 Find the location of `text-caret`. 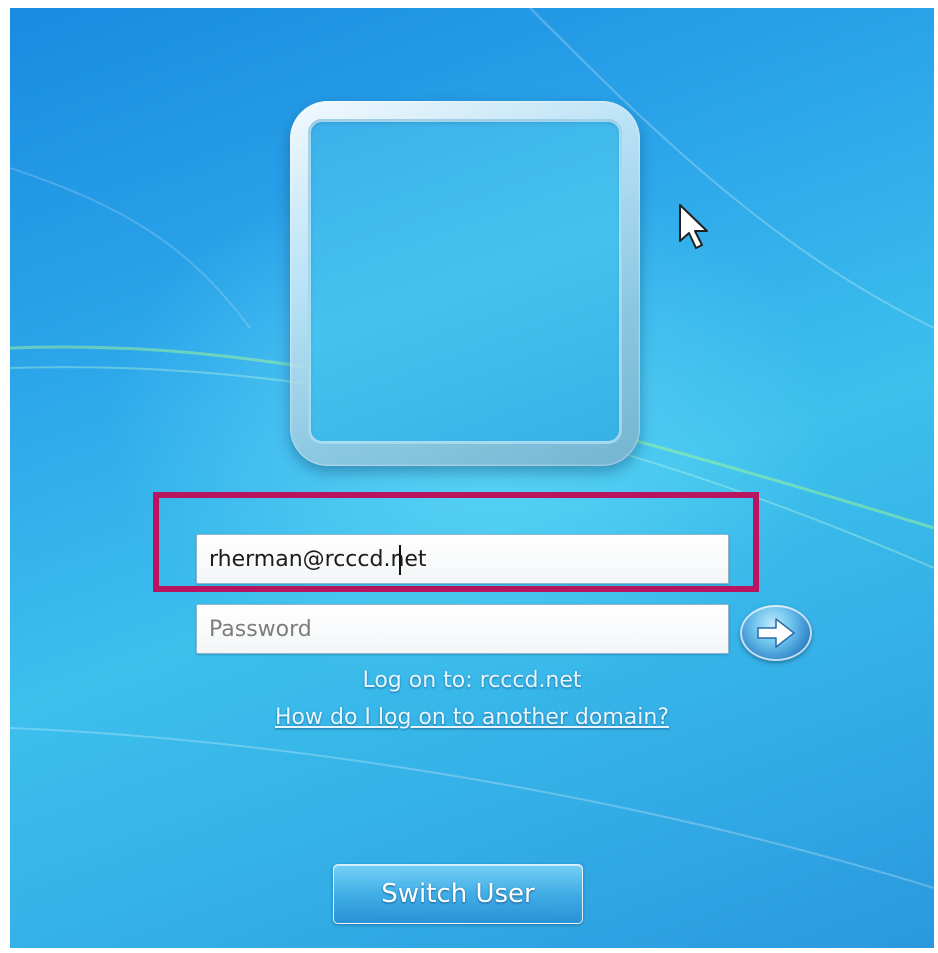

text-caret is located at coordinates (400, 560).